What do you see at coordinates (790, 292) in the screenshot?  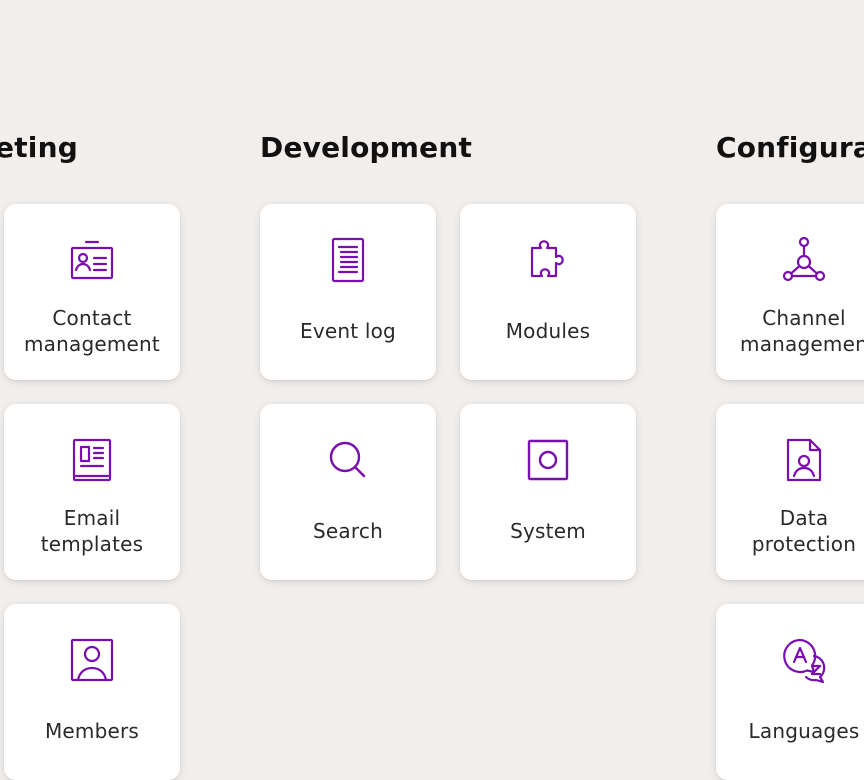 I see `tile-channel-management: Channel managemen` at bounding box center [790, 292].